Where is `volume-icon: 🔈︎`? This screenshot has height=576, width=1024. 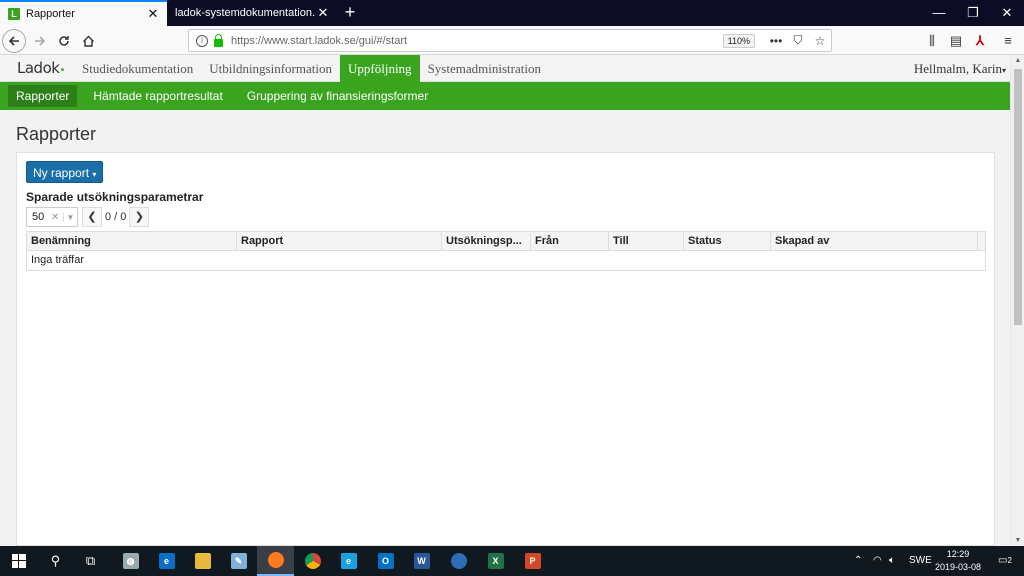
volume-icon: 🔈︎ is located at coordinates (892, 561).